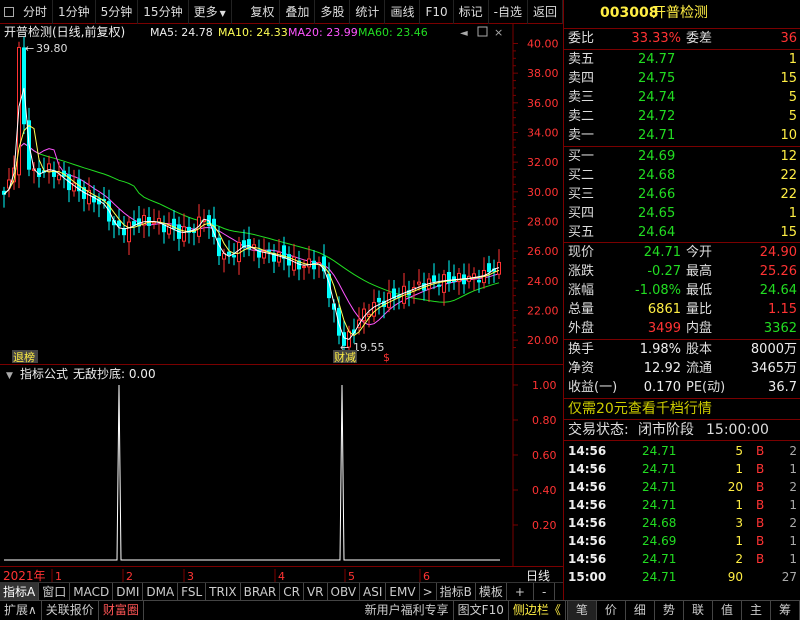  Describe the element at coordinates (545, 591) in the screenshot. I see `remove-window-button: -` at that location.